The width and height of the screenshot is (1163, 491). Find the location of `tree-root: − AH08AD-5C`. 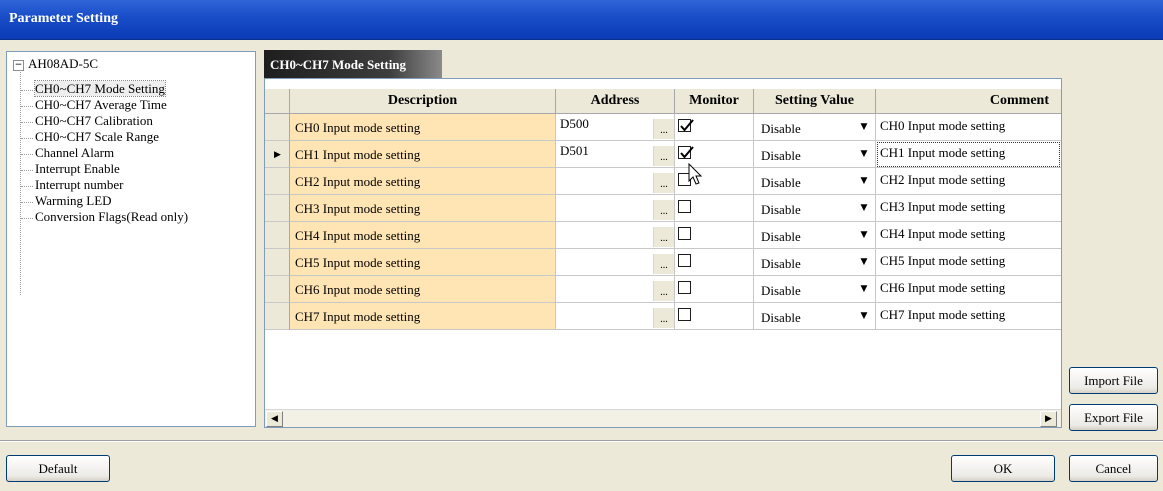

tree-root: − AH08AD-5C is located at coordinates (55, 64).